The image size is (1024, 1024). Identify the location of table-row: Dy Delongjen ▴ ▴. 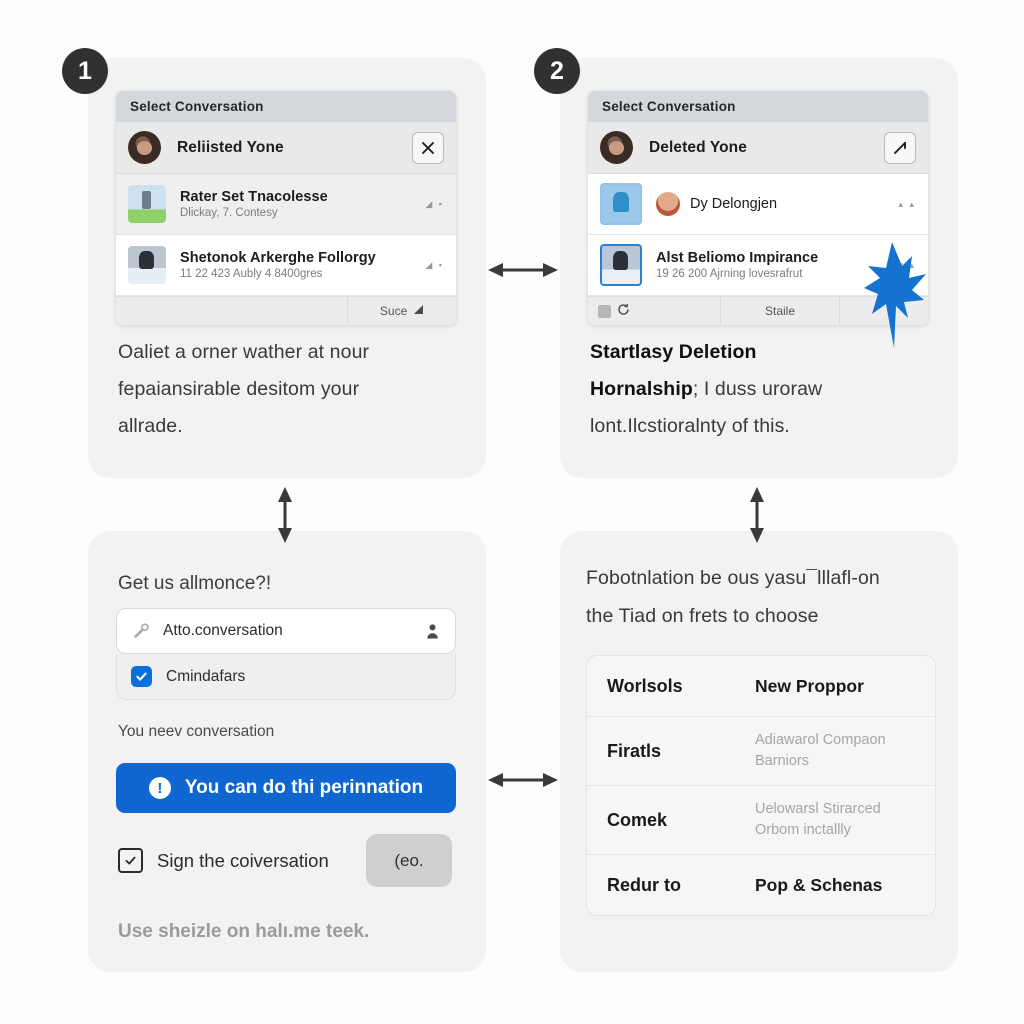
(758, 204).